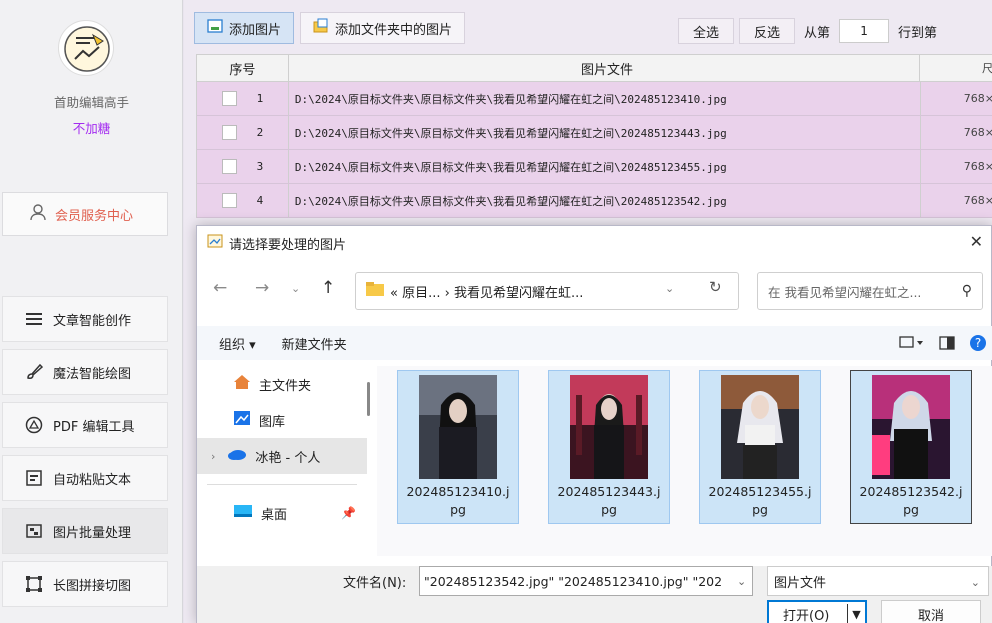  Describe the element at coordinates (213, 456) in the screenshot. I see `expand-chevron-icon: ›` at that location.